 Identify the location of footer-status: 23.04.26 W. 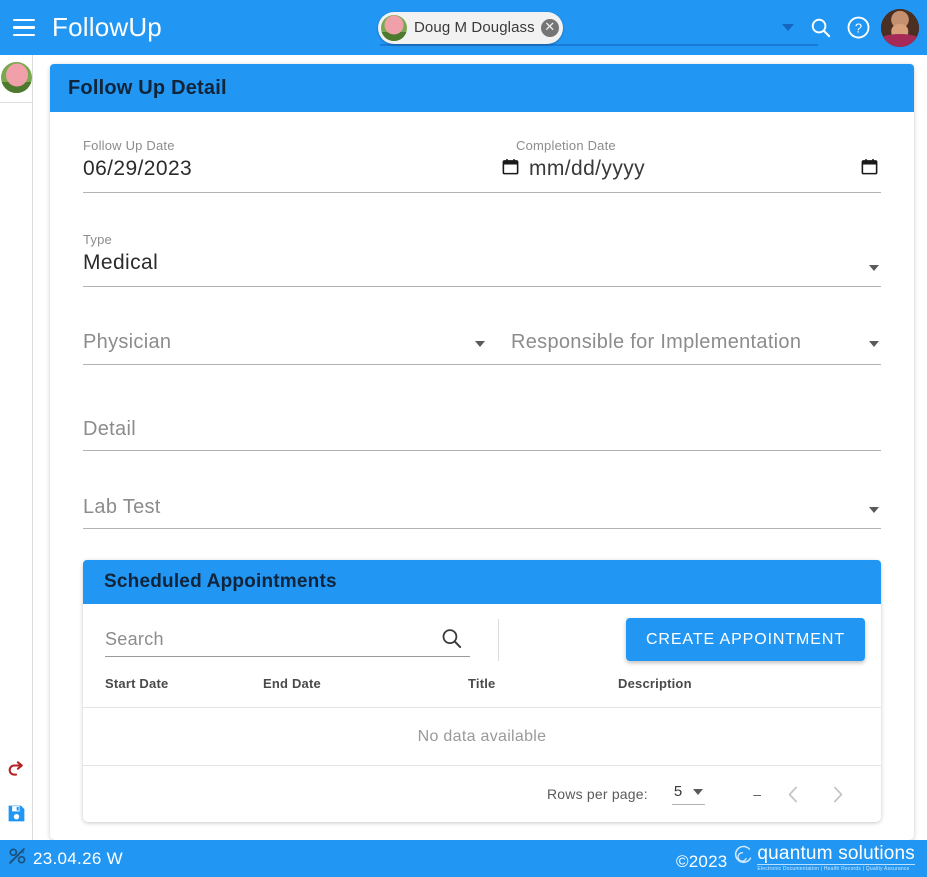
(61, 858).